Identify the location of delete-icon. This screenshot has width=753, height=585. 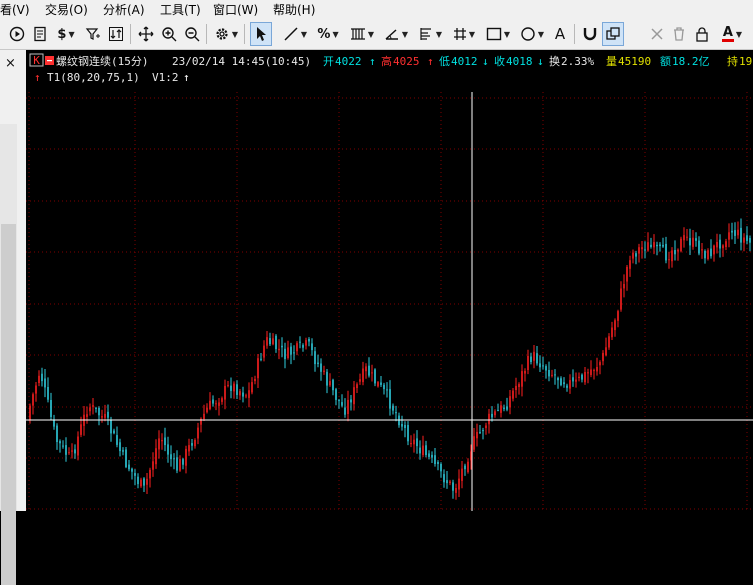
(657, 34).